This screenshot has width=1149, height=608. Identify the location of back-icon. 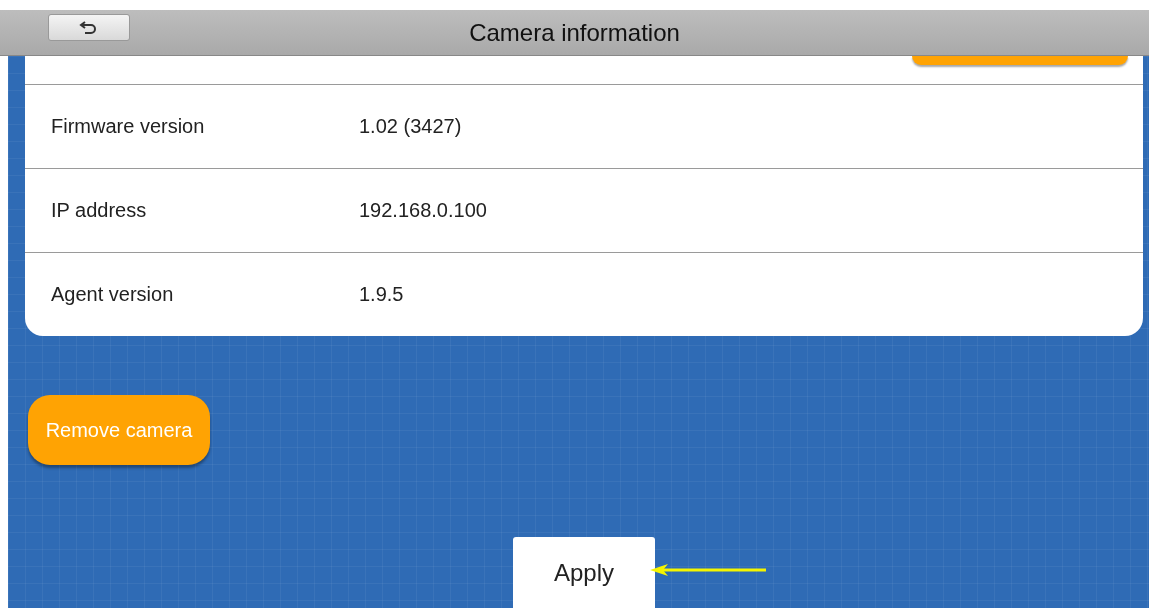
(89, 27).